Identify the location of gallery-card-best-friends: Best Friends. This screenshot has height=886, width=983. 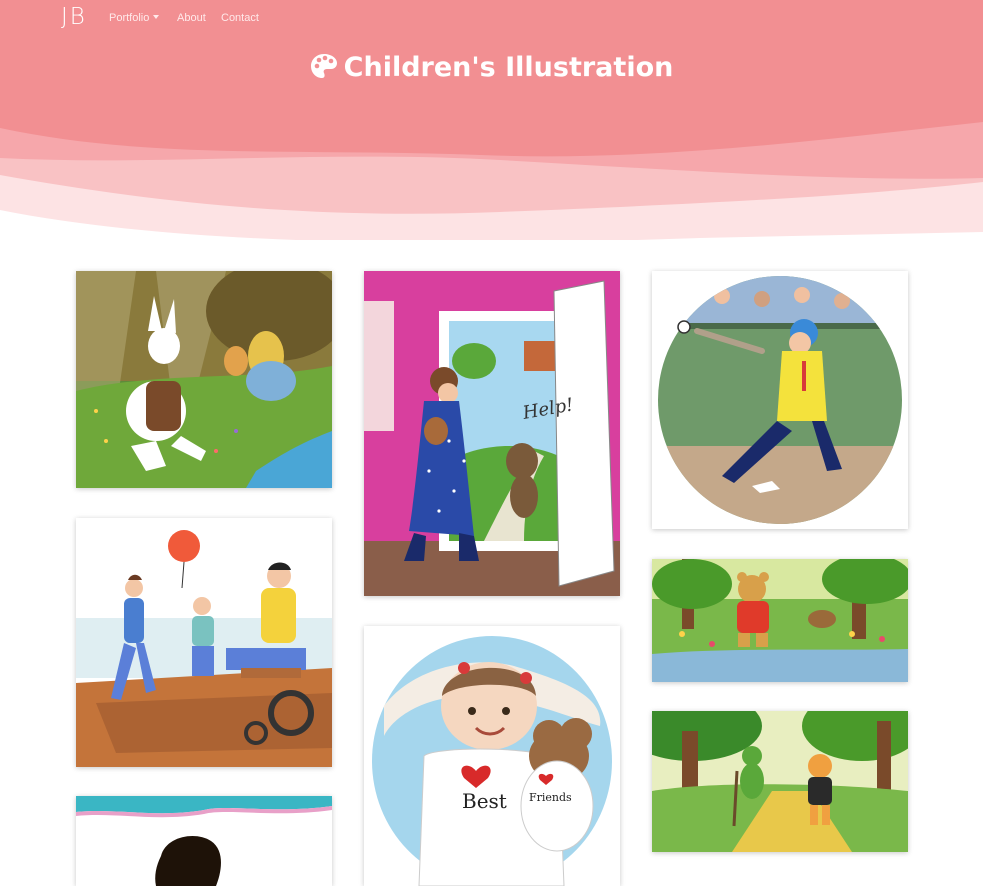
(492, 756).